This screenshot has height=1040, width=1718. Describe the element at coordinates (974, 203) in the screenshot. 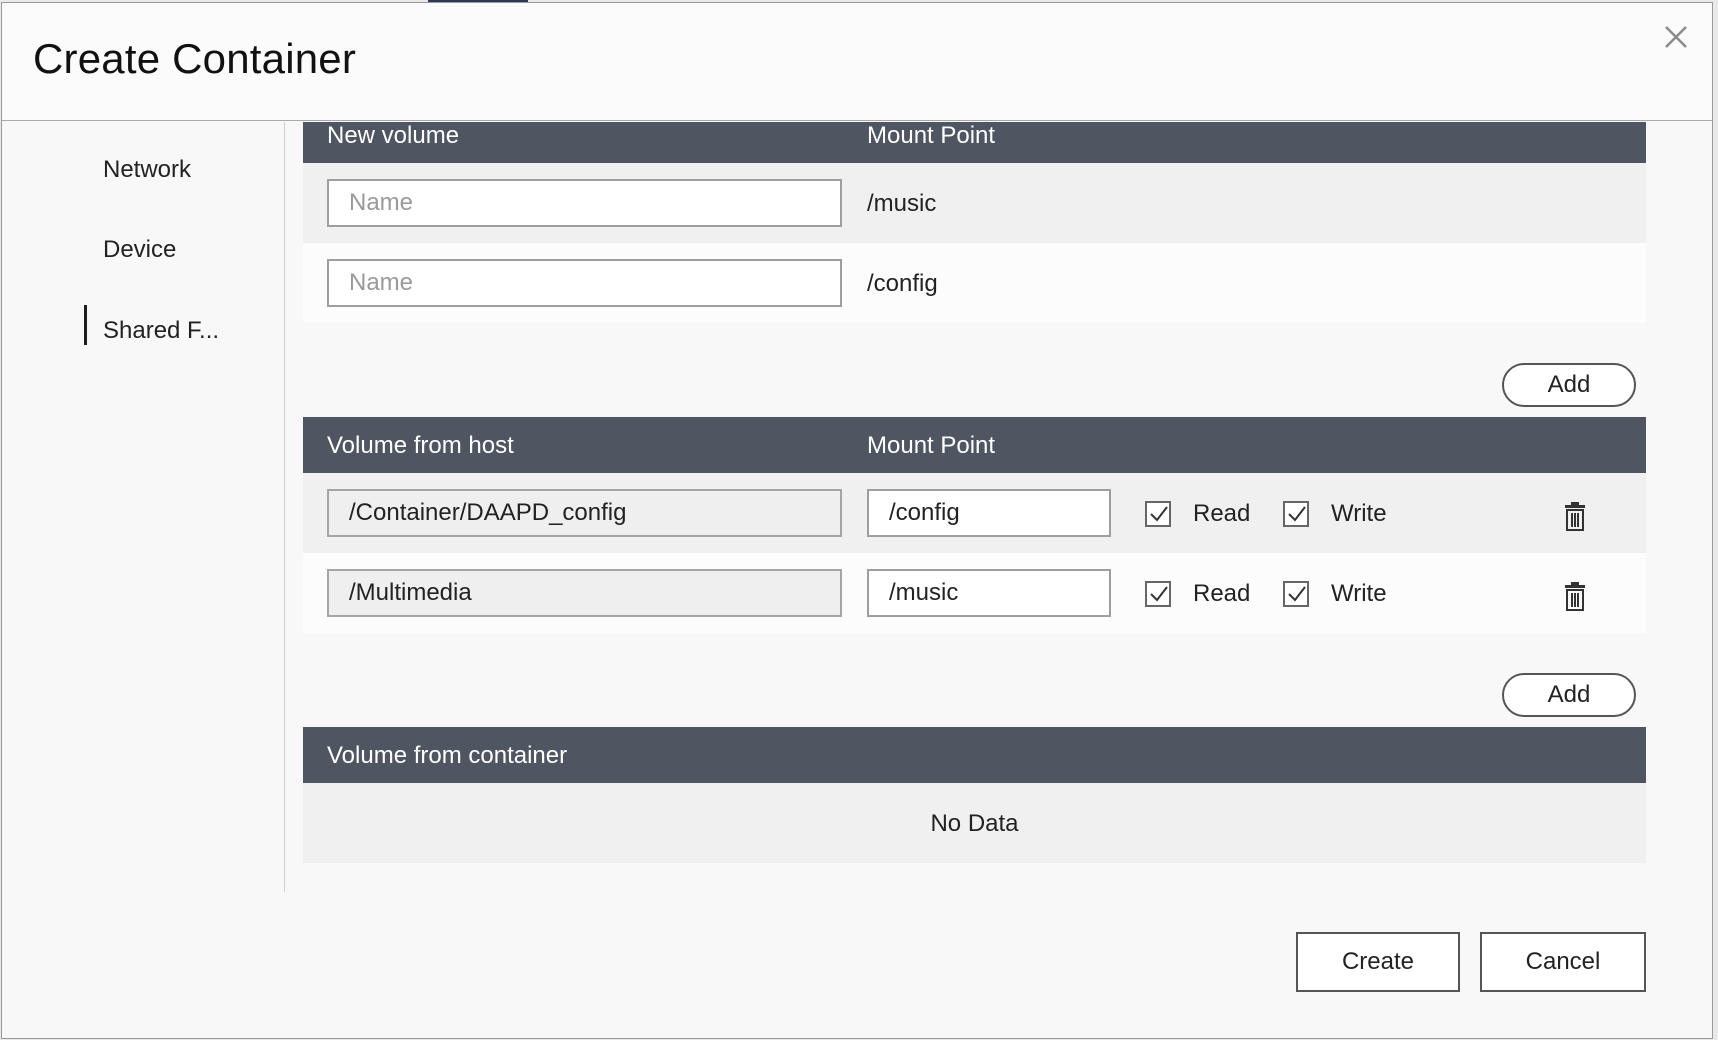

I see `new-volume-row: /music` at that location.